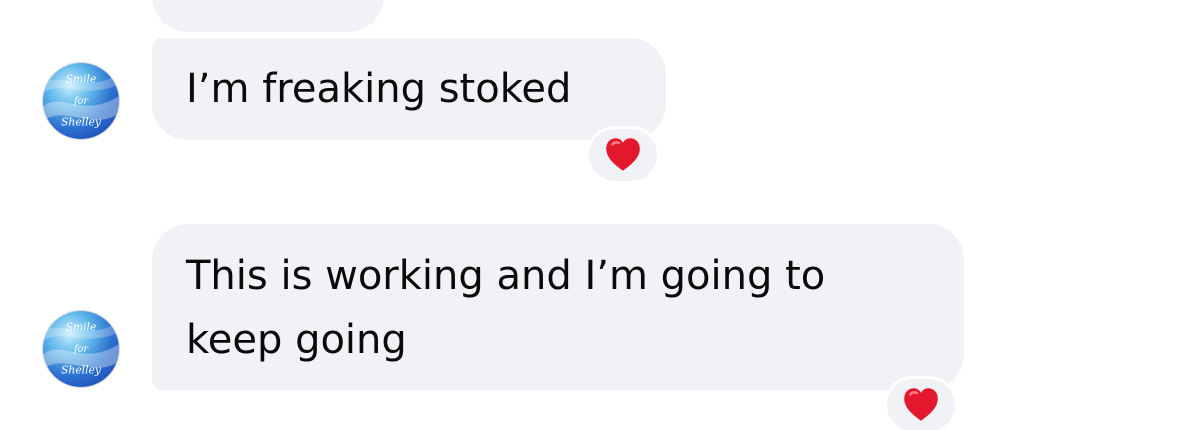  What do you see at coordinates (268, 16) in the screenshot?
I see `previous-message-bubble` at bounding box center [268, 16].